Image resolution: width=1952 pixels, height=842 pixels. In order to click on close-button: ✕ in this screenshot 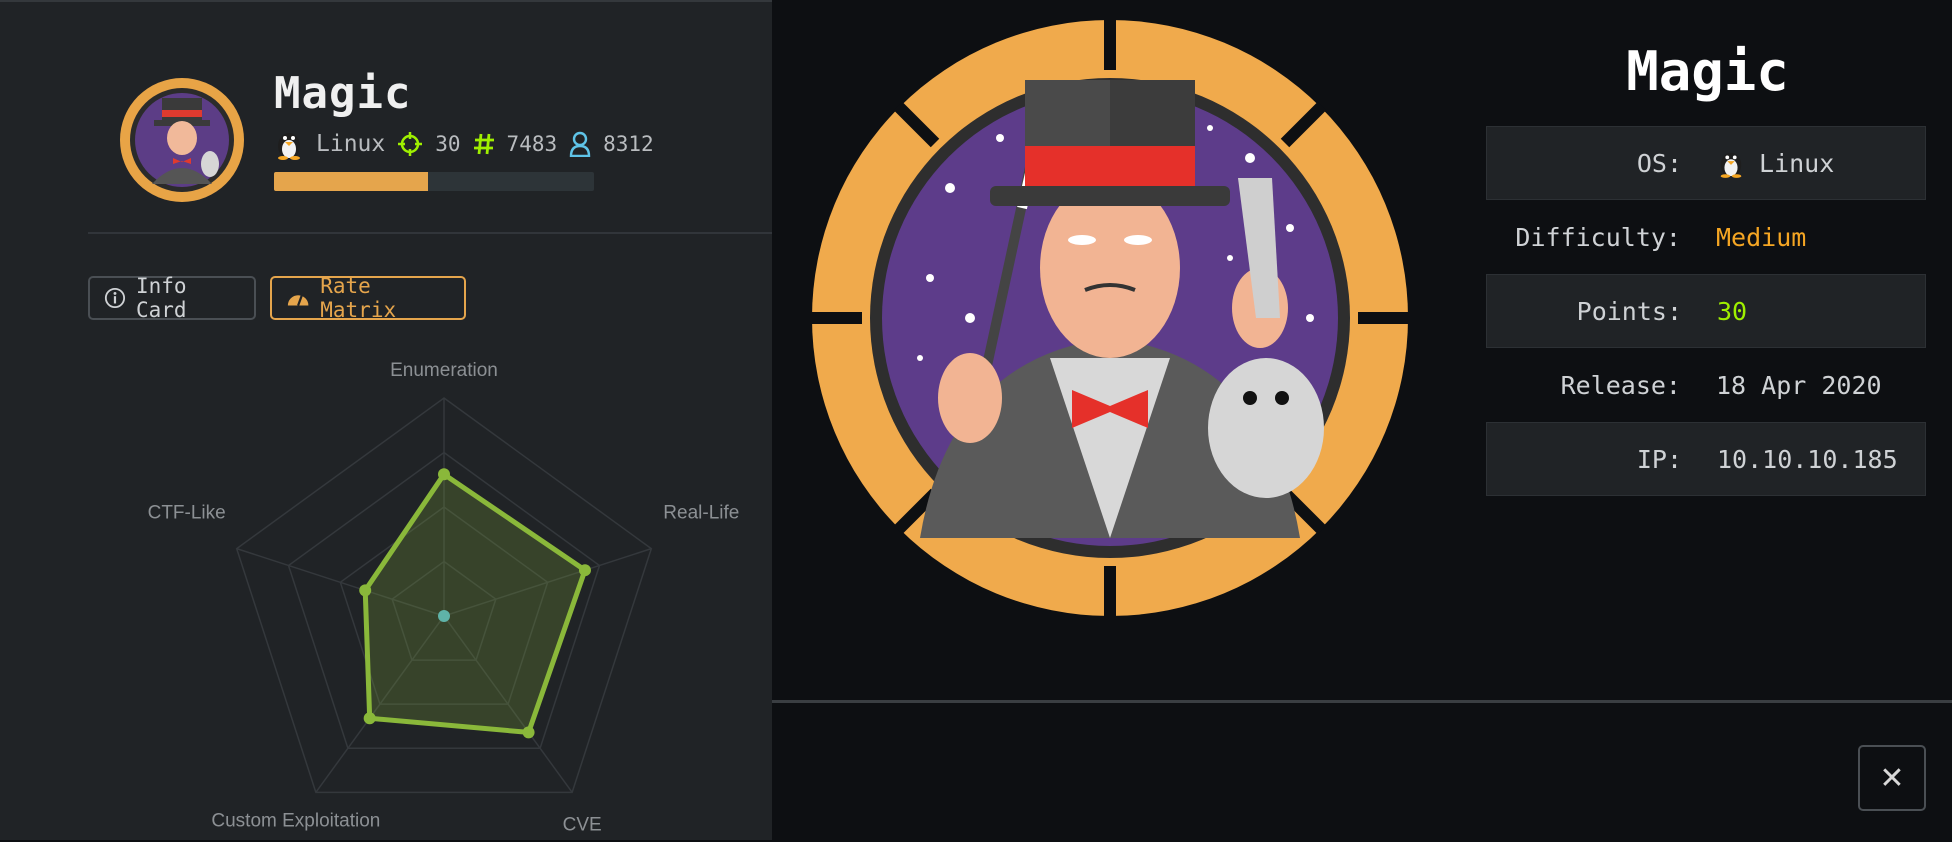, I will do `click(1892, 778)`.